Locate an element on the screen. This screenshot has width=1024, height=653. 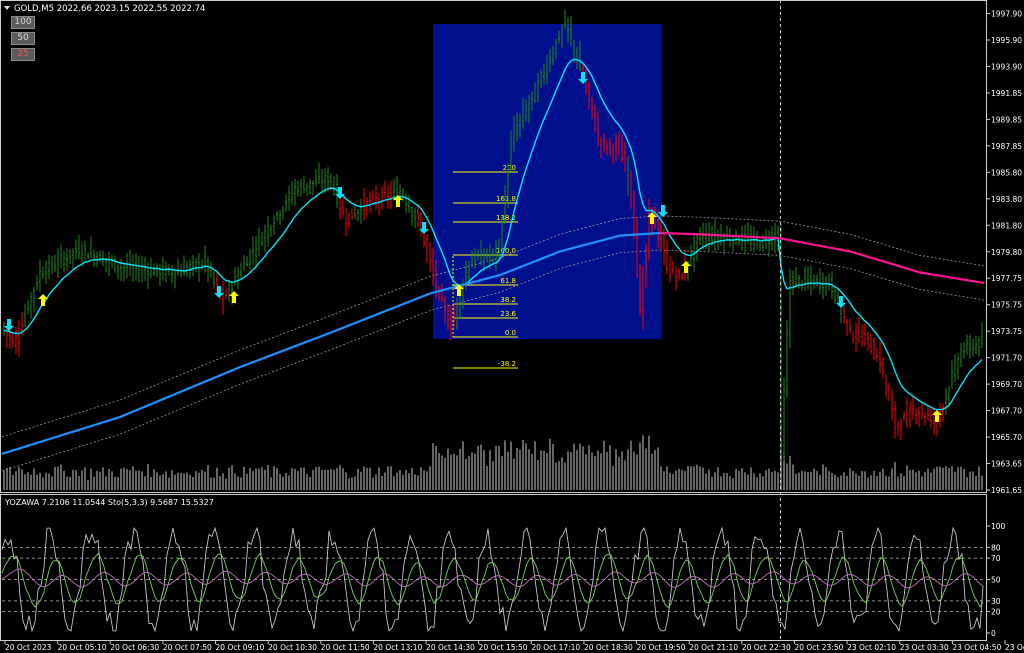
zoom-100-button: 100 is located at coordinates (23, 22).